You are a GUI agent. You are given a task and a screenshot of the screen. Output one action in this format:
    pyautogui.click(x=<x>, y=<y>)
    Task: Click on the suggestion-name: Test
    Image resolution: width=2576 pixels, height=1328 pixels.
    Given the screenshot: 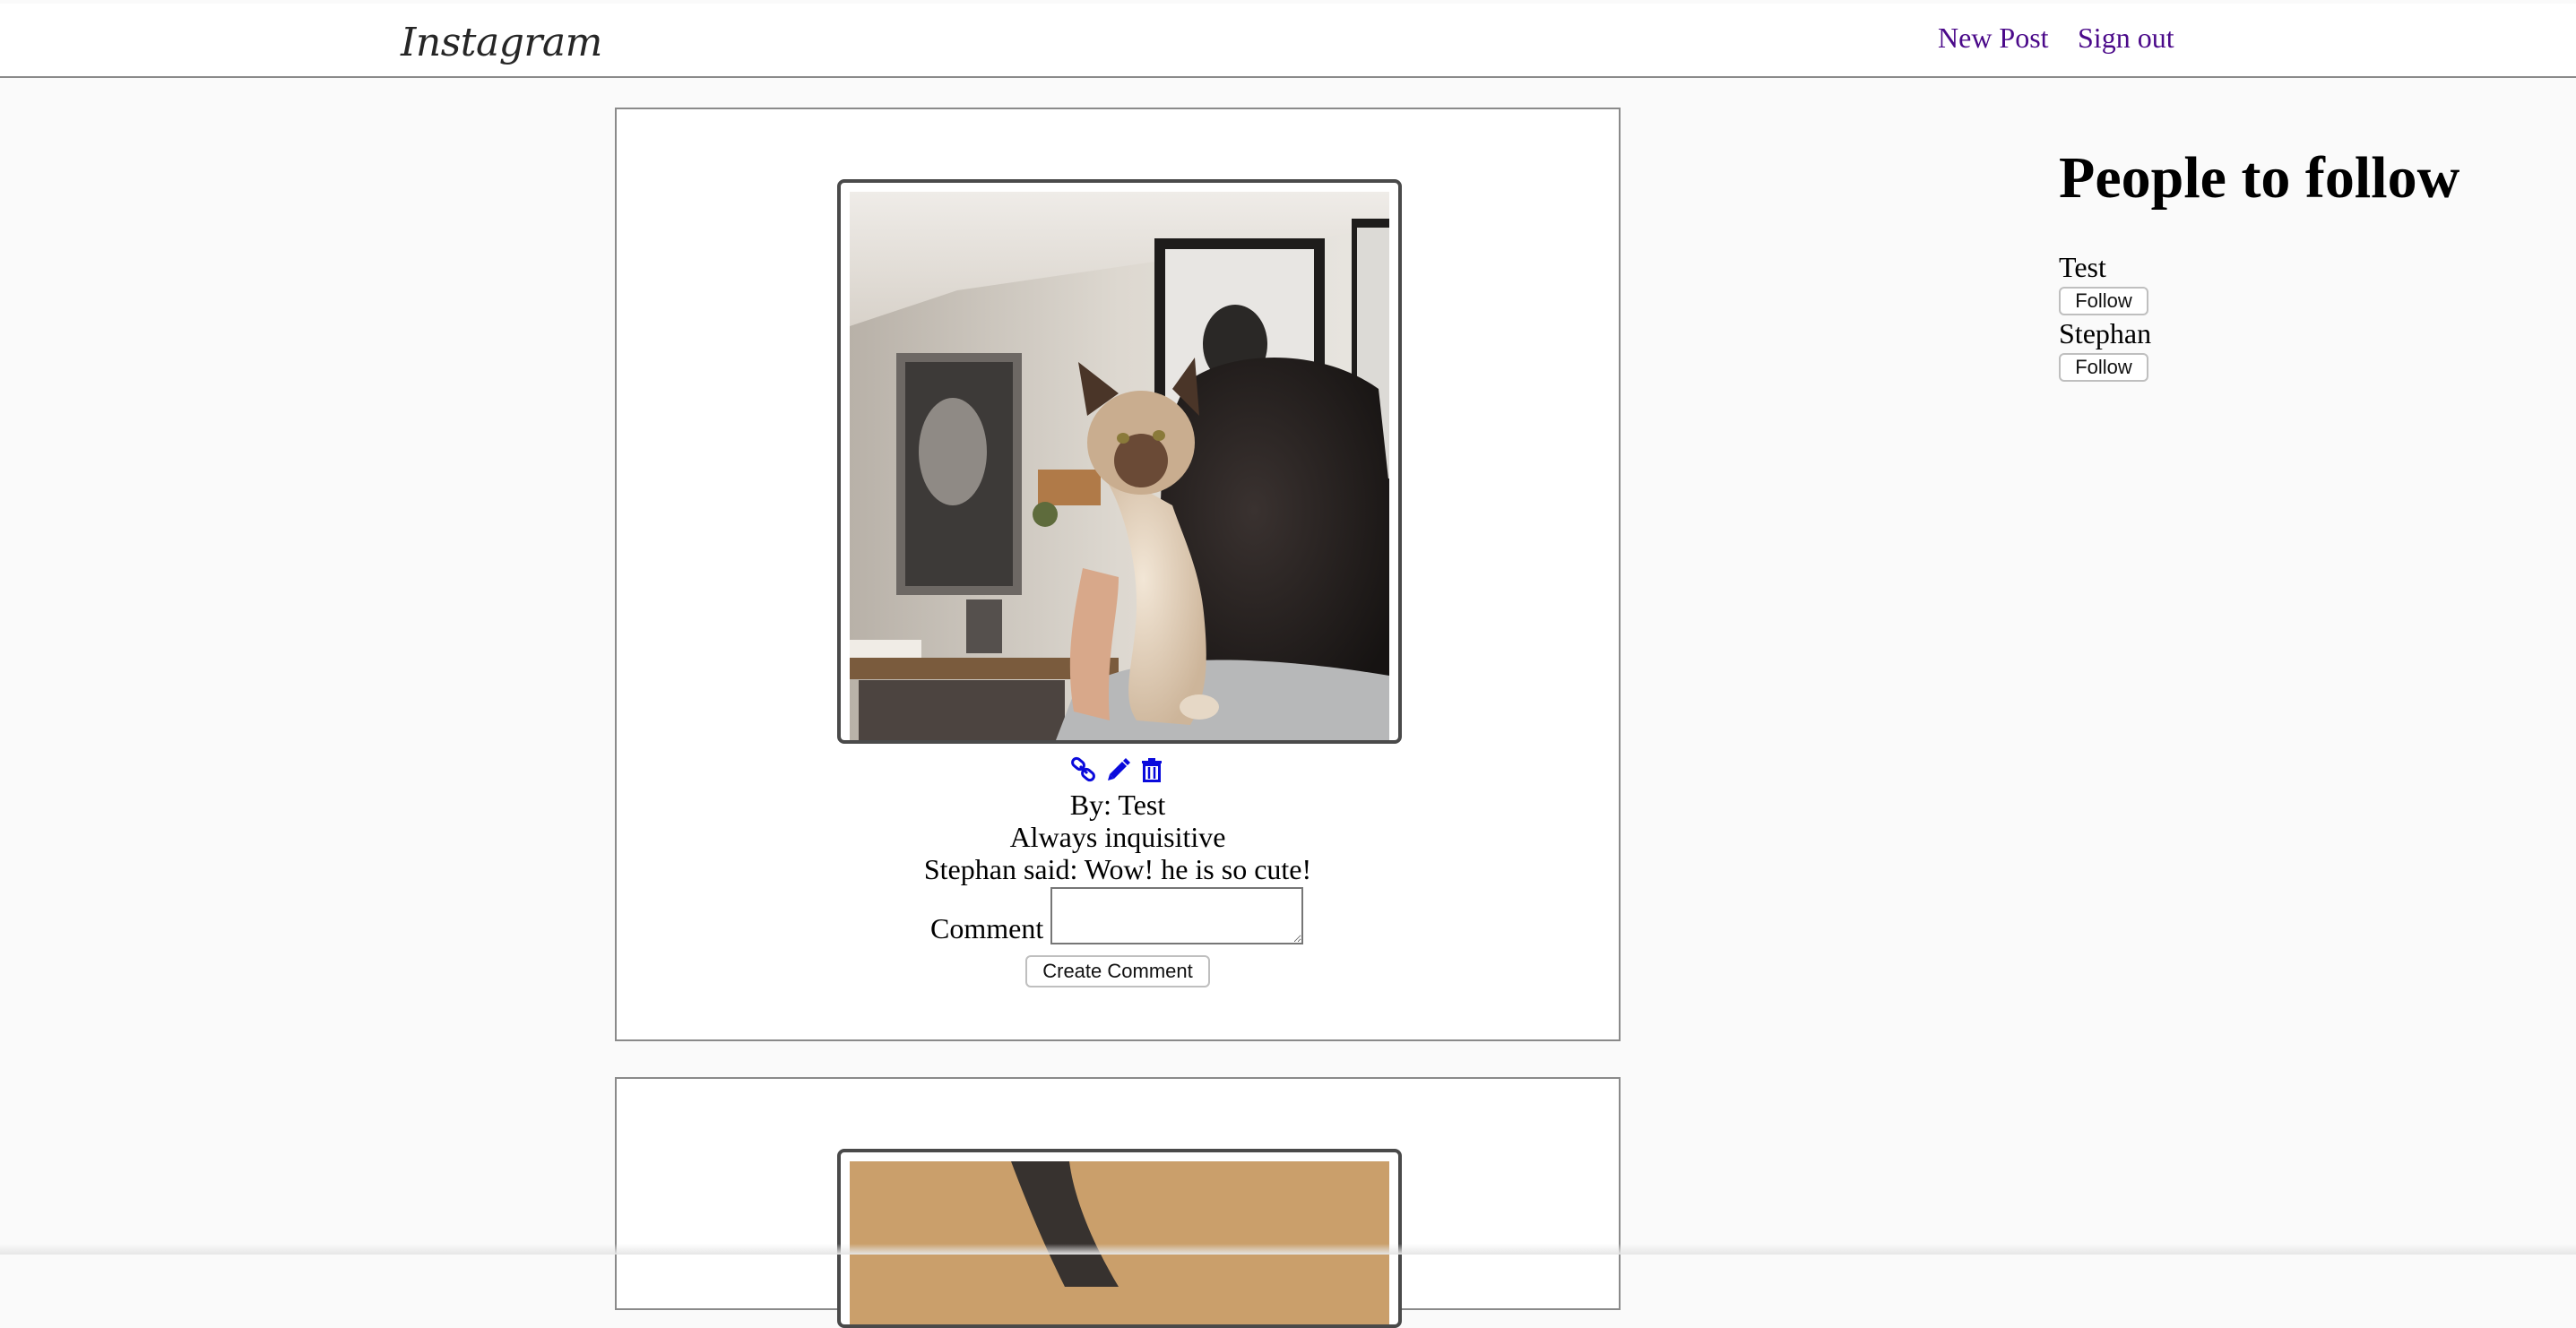 What is the action you would take?
    pyautogui.click(x=2082, y=267)
    